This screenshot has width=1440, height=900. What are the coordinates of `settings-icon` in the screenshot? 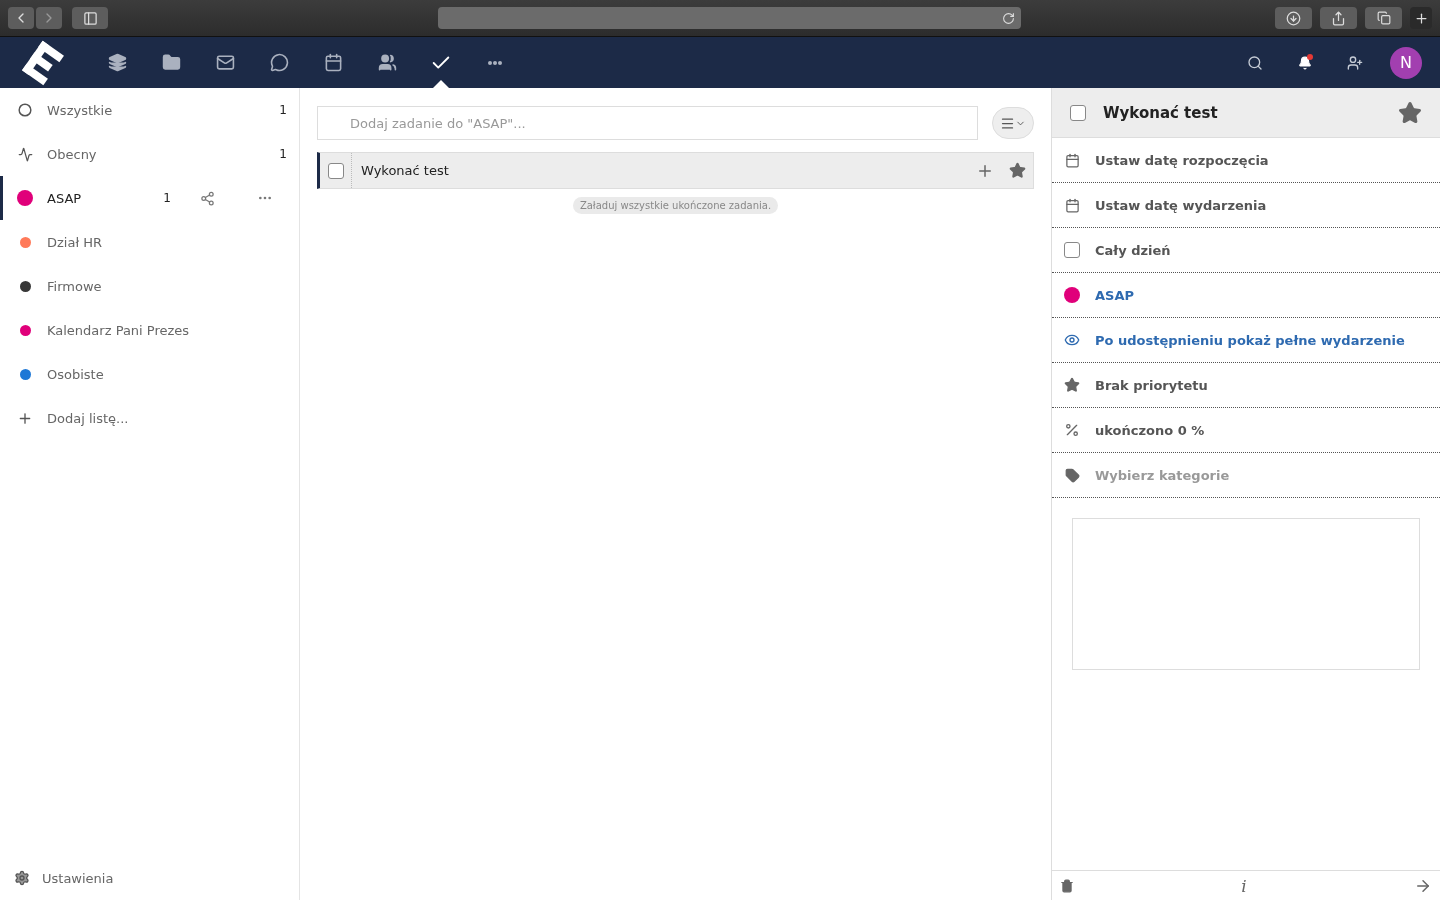 It's located at (22, 878).